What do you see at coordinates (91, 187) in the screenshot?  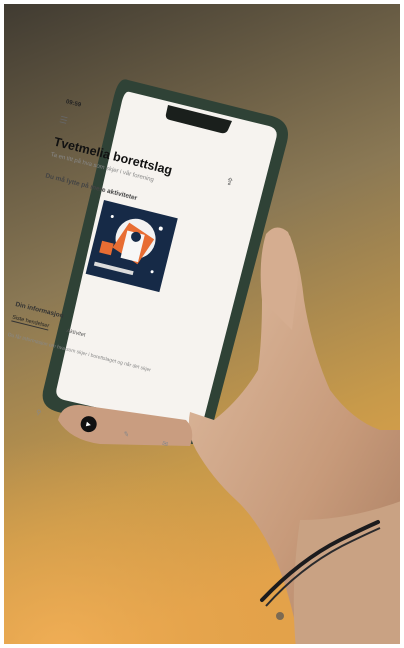 I see `follow-prompt: Du må lytte på mere aktiviteter` at bounding box center [91, 187].